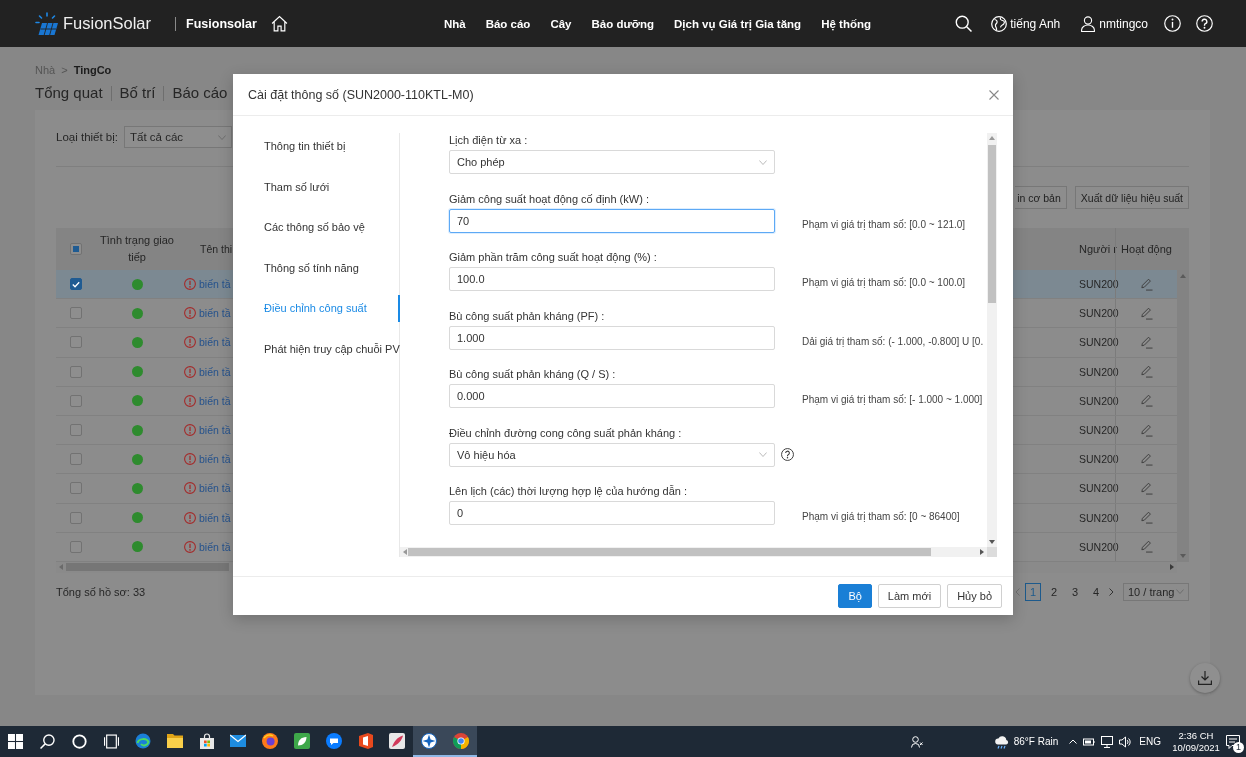 The width and height of the screenshot is (1246, 757). Describe the element at coordinates (316, 187) in the screenshot. I see `dialog-menu-item: Tham số lưới` at that location.